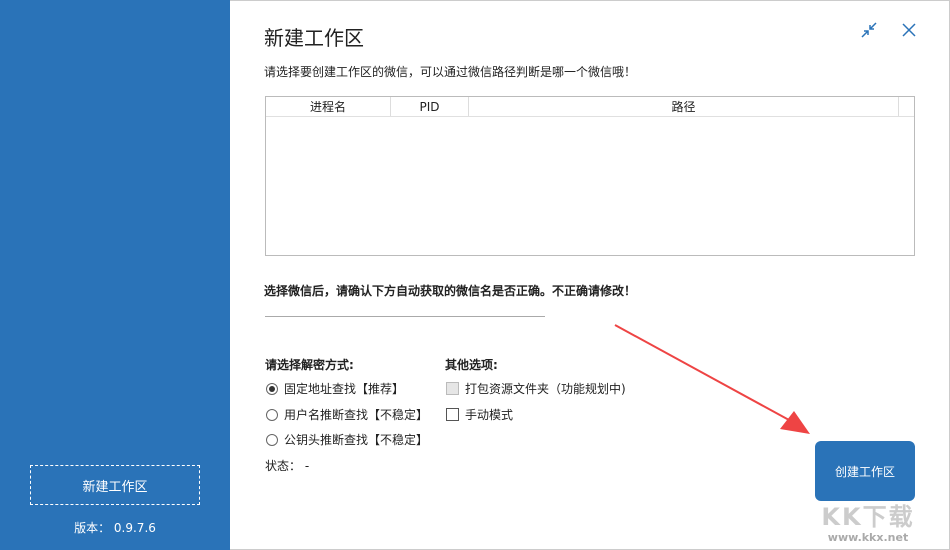 The height and width of the screenshot is (550, 950). Describe the element at coordinates (328, 106) in the screenshot. I see `column-process-name: 进程名` at that location.